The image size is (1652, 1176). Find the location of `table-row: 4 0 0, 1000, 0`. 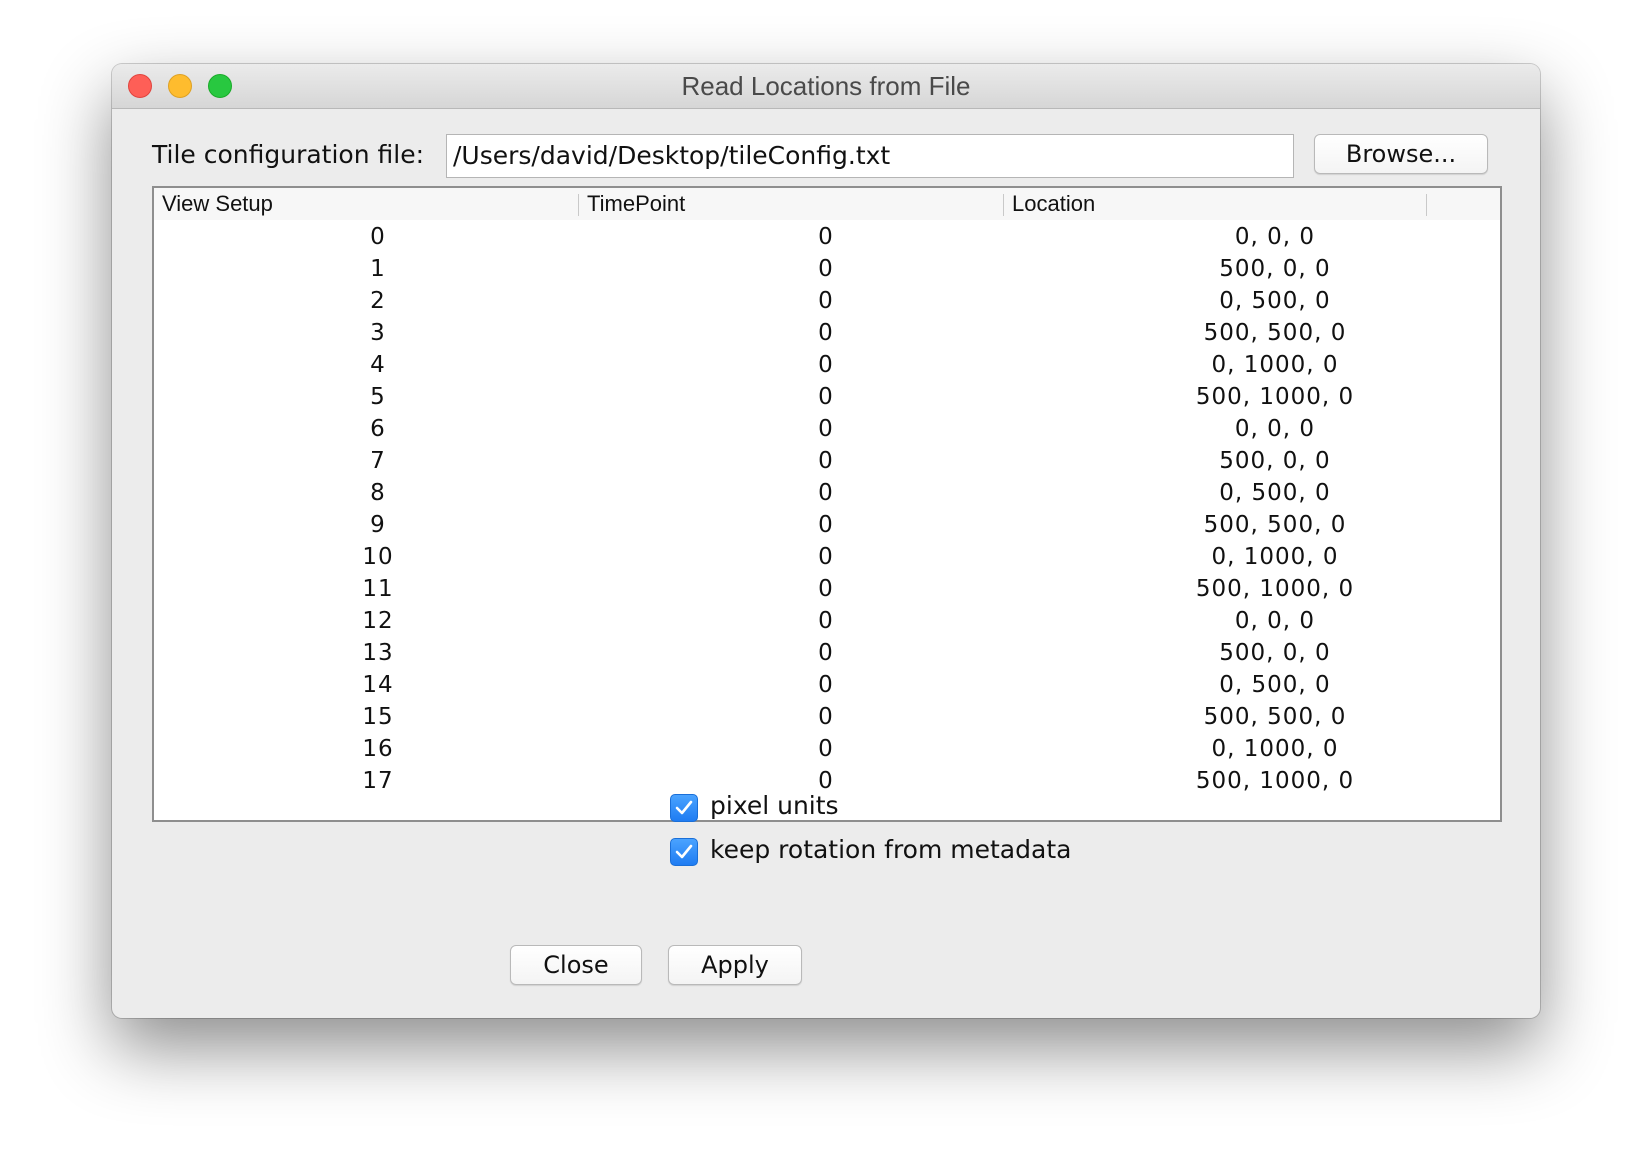

table-row: 4 0 0, 1000, 0 is located at coordinates (827, 365).